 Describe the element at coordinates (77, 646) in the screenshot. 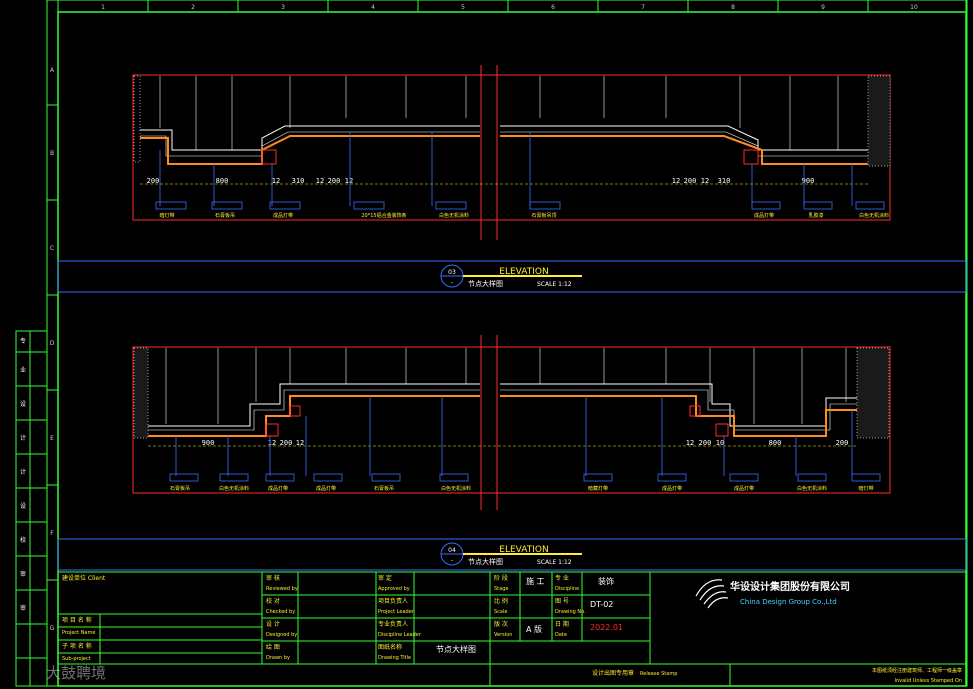

I see `subproject-label: 子 项 名 称` at that location.